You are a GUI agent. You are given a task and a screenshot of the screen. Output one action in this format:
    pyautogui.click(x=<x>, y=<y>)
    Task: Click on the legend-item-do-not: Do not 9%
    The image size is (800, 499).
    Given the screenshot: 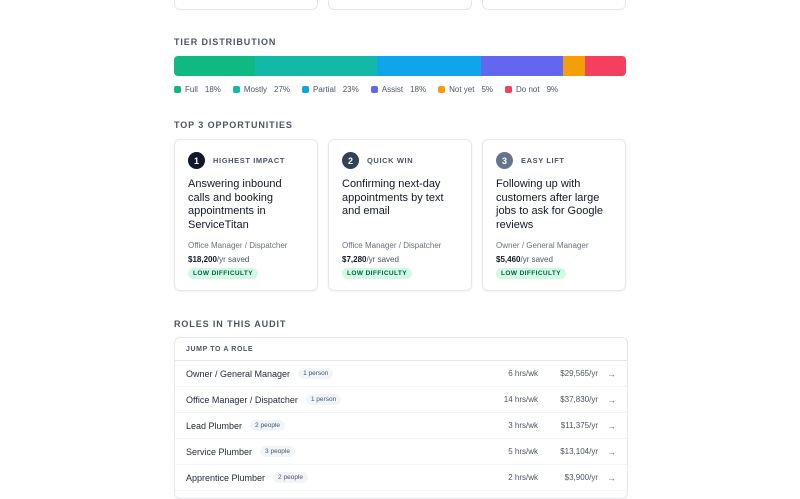 What is the action you would take?
    pyautogui.click(x=531, y=89)
    